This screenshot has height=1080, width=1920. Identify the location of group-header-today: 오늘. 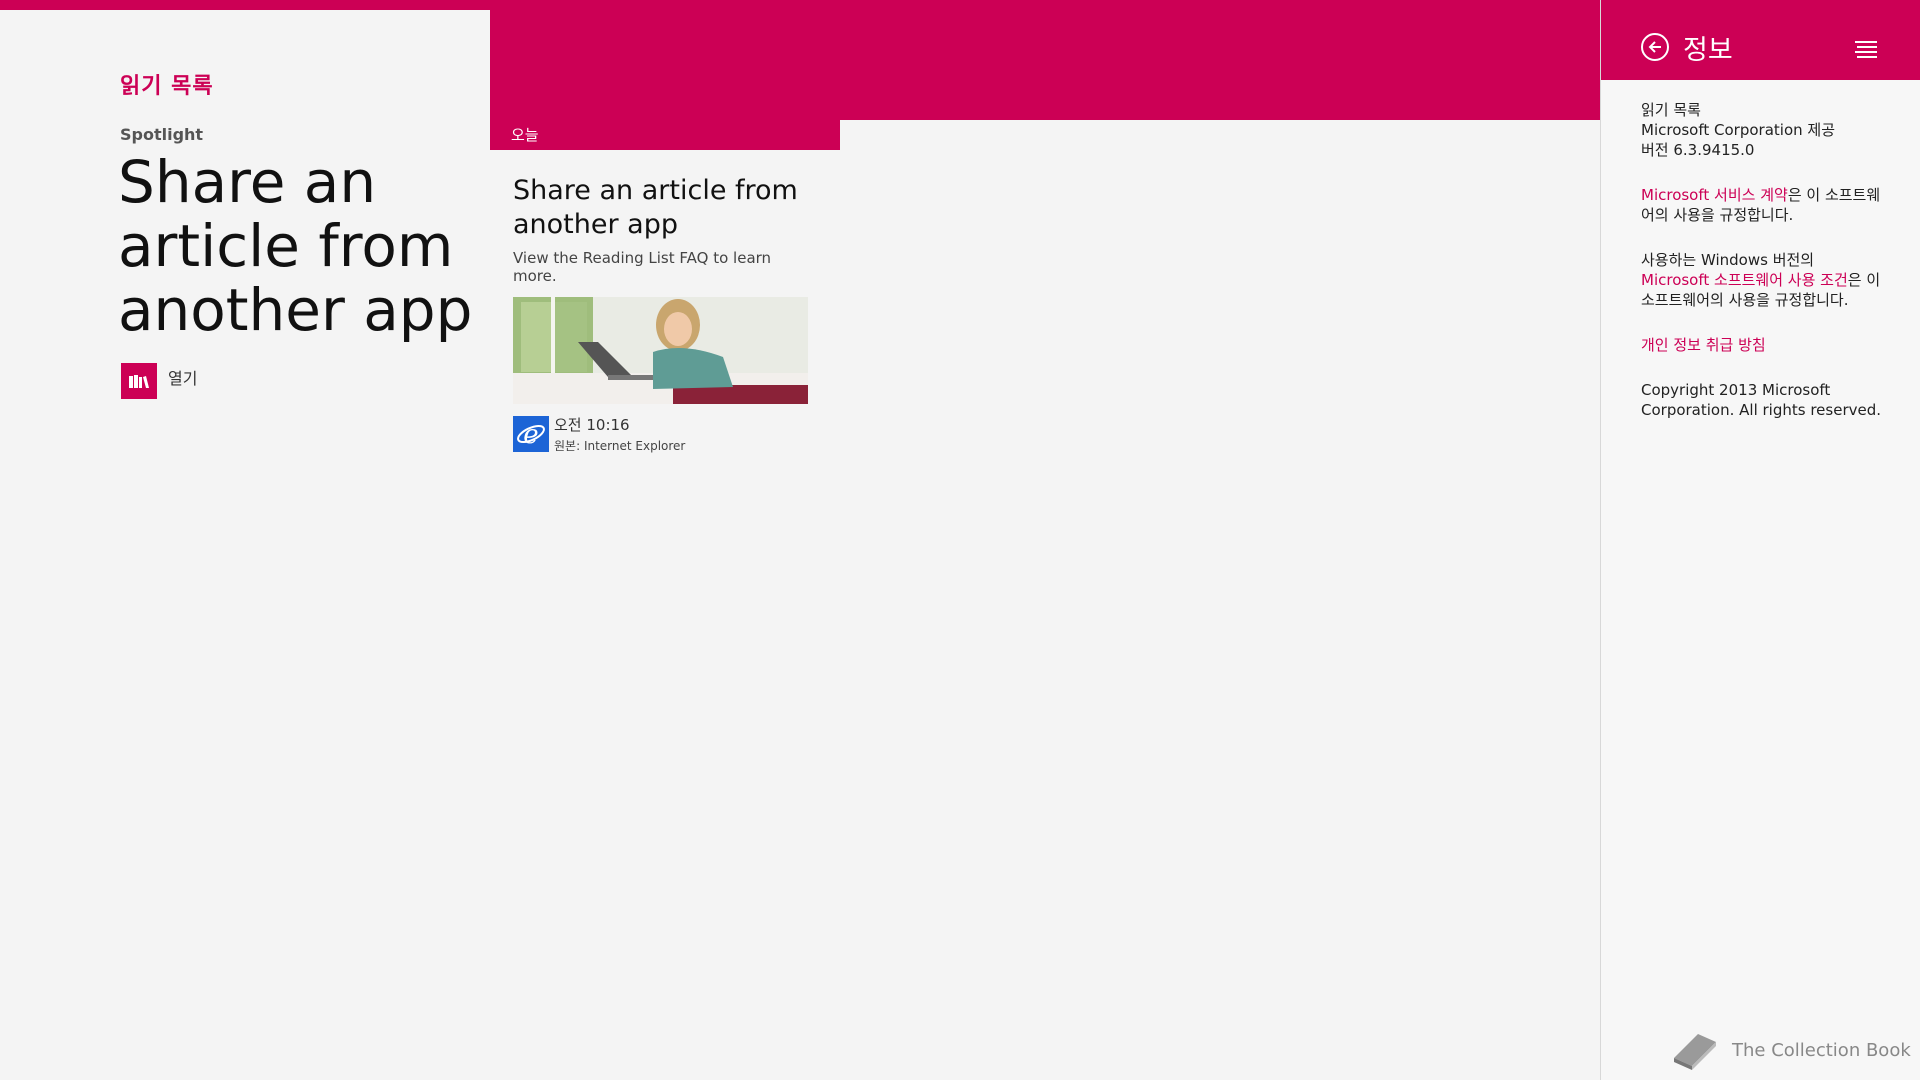
(665, 135).